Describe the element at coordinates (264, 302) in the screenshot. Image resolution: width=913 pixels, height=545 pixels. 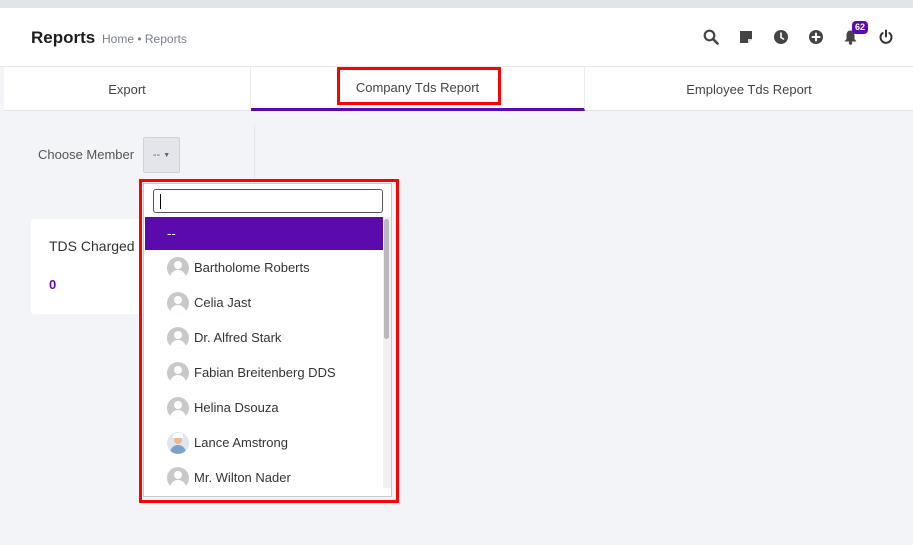
I see `member-option: Celia Jast` at that location.